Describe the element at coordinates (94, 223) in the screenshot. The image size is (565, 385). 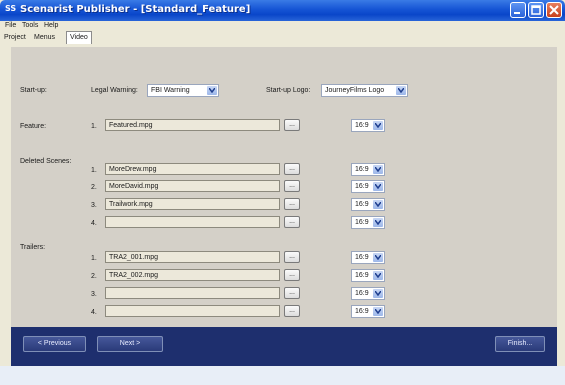
I see `deleted-row-number: 4.` at that location.